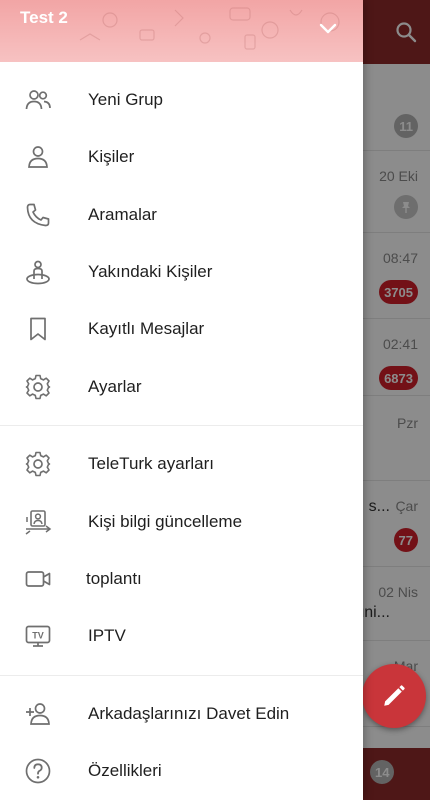  I want to click on compose-button, so click(394, 696).